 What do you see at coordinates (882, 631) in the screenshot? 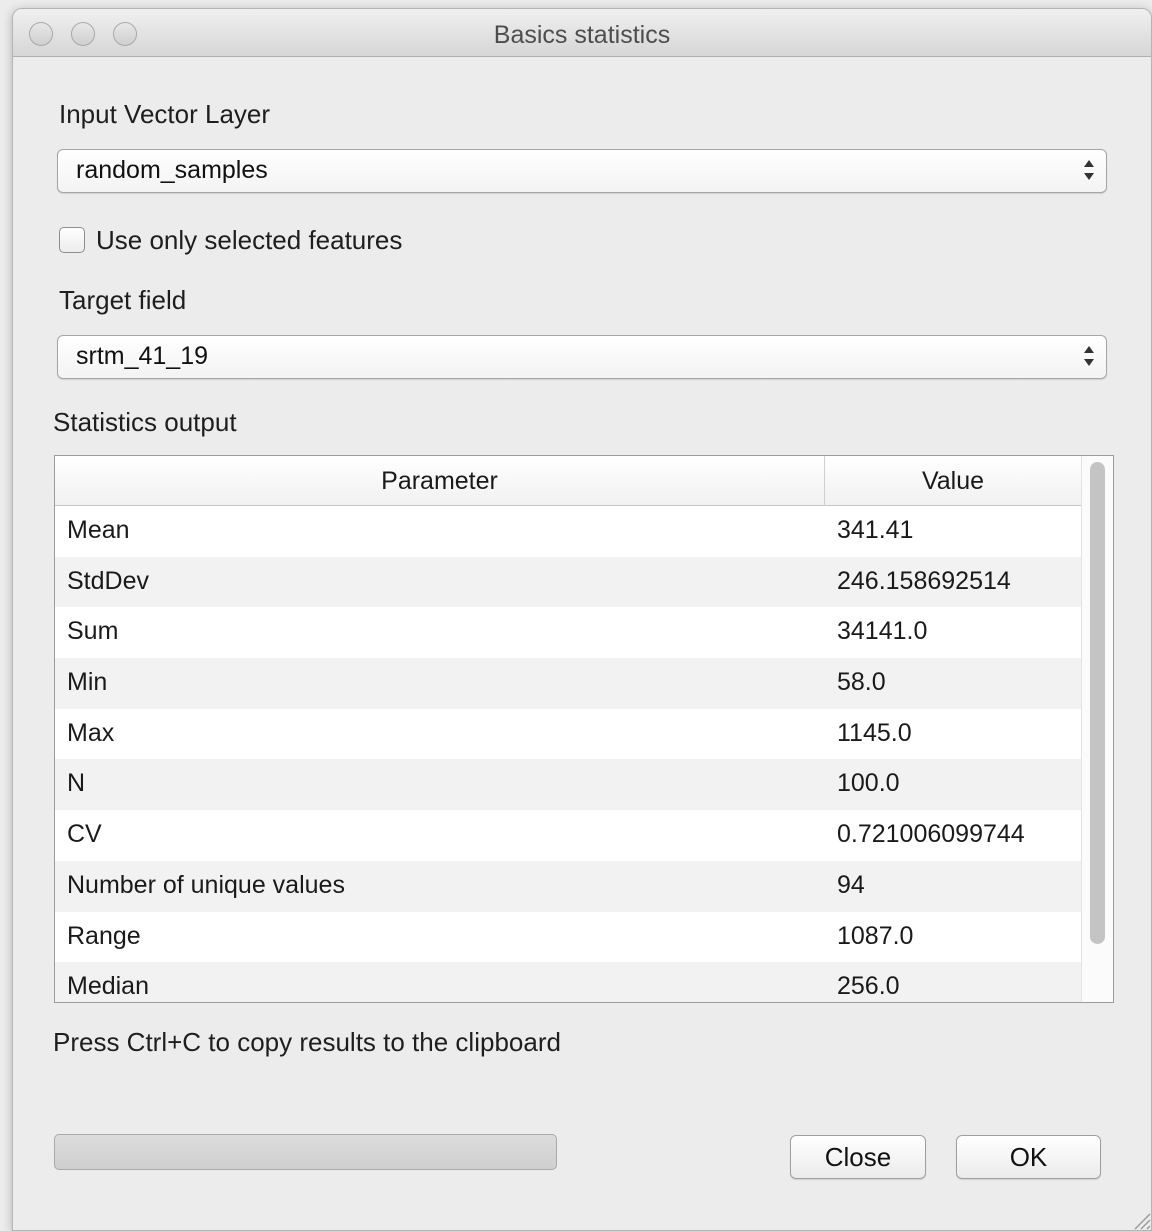
I see `value-cell: 34141.0` at bounding box center [882, 631].